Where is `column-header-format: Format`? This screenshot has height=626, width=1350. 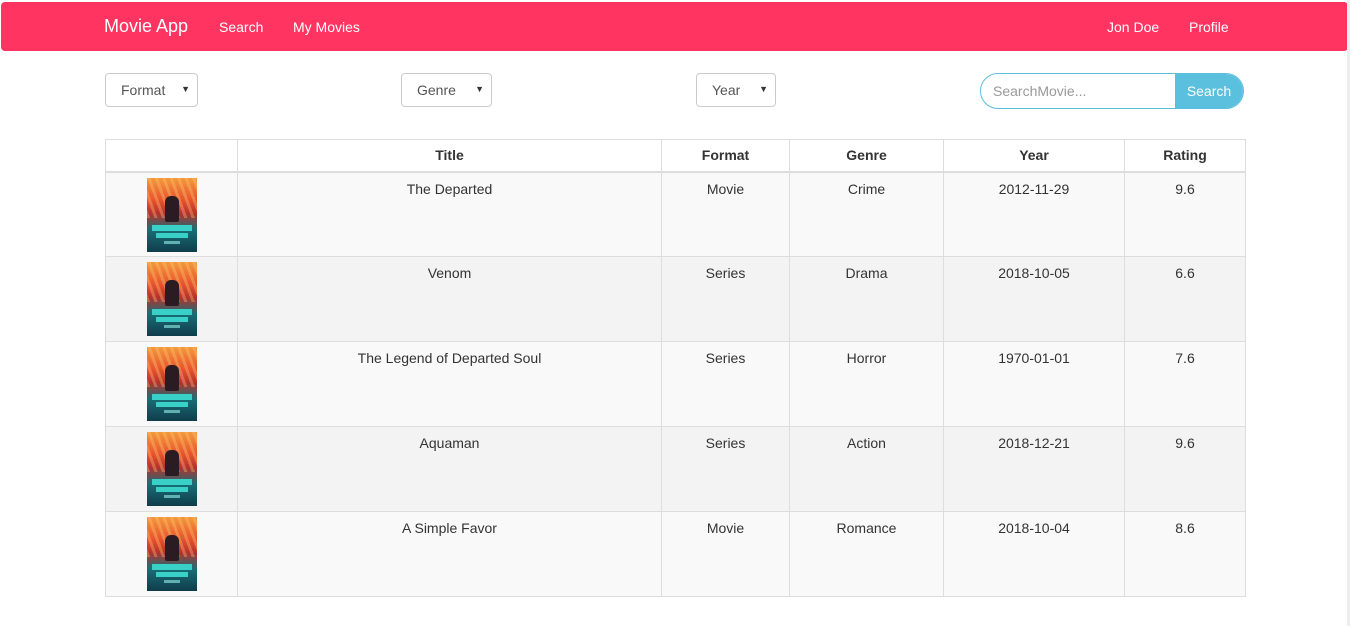
column-header-format: Format is located at coordinates (725, 156).